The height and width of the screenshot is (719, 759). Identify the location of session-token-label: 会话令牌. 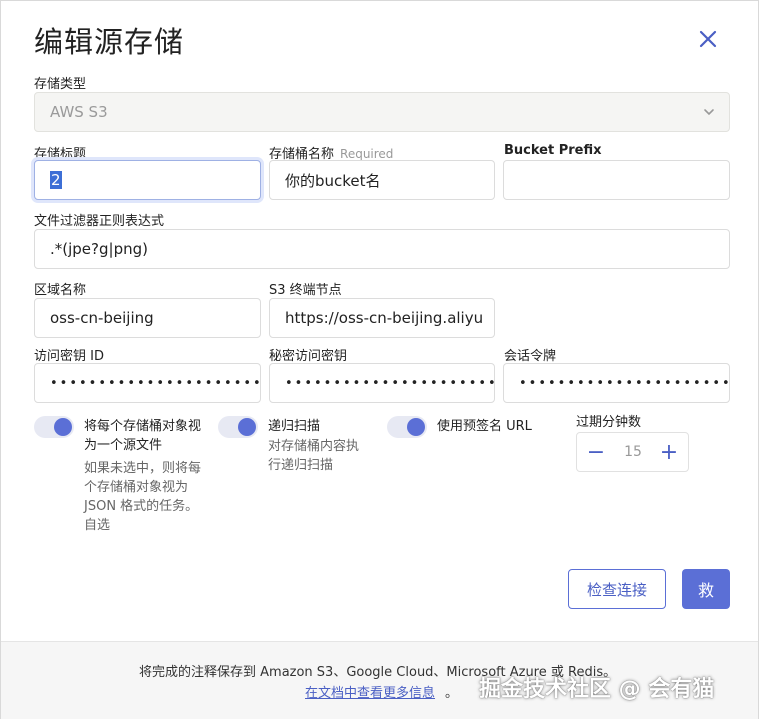
(530, 356).